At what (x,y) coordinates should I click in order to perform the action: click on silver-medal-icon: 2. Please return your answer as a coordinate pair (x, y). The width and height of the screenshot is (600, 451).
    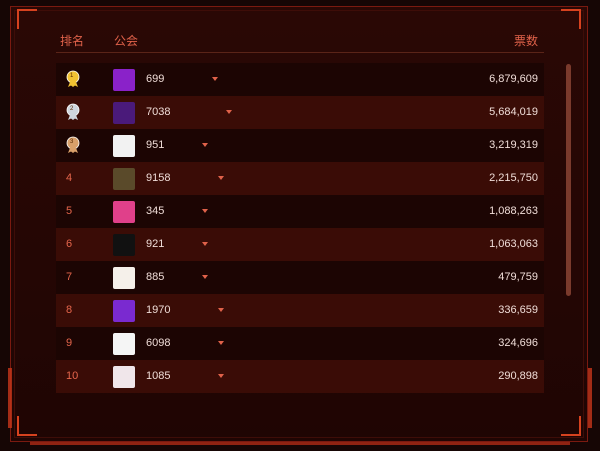
    Looking at the image, I should click on (73, 112).